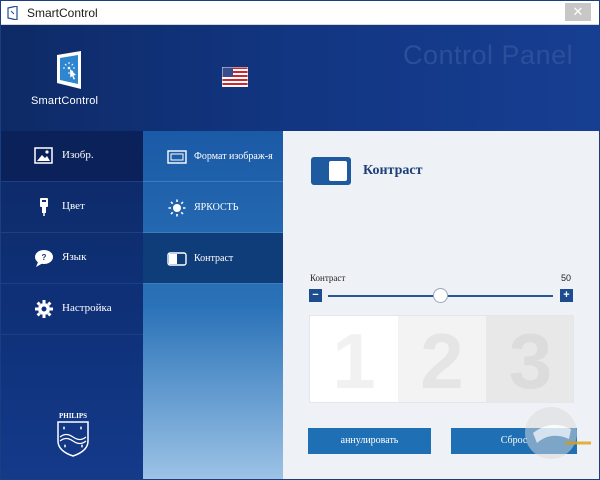  Describe the element at coordinates (65, 101) in the screenshot. I see `brand-name: SmartControl` at that location.